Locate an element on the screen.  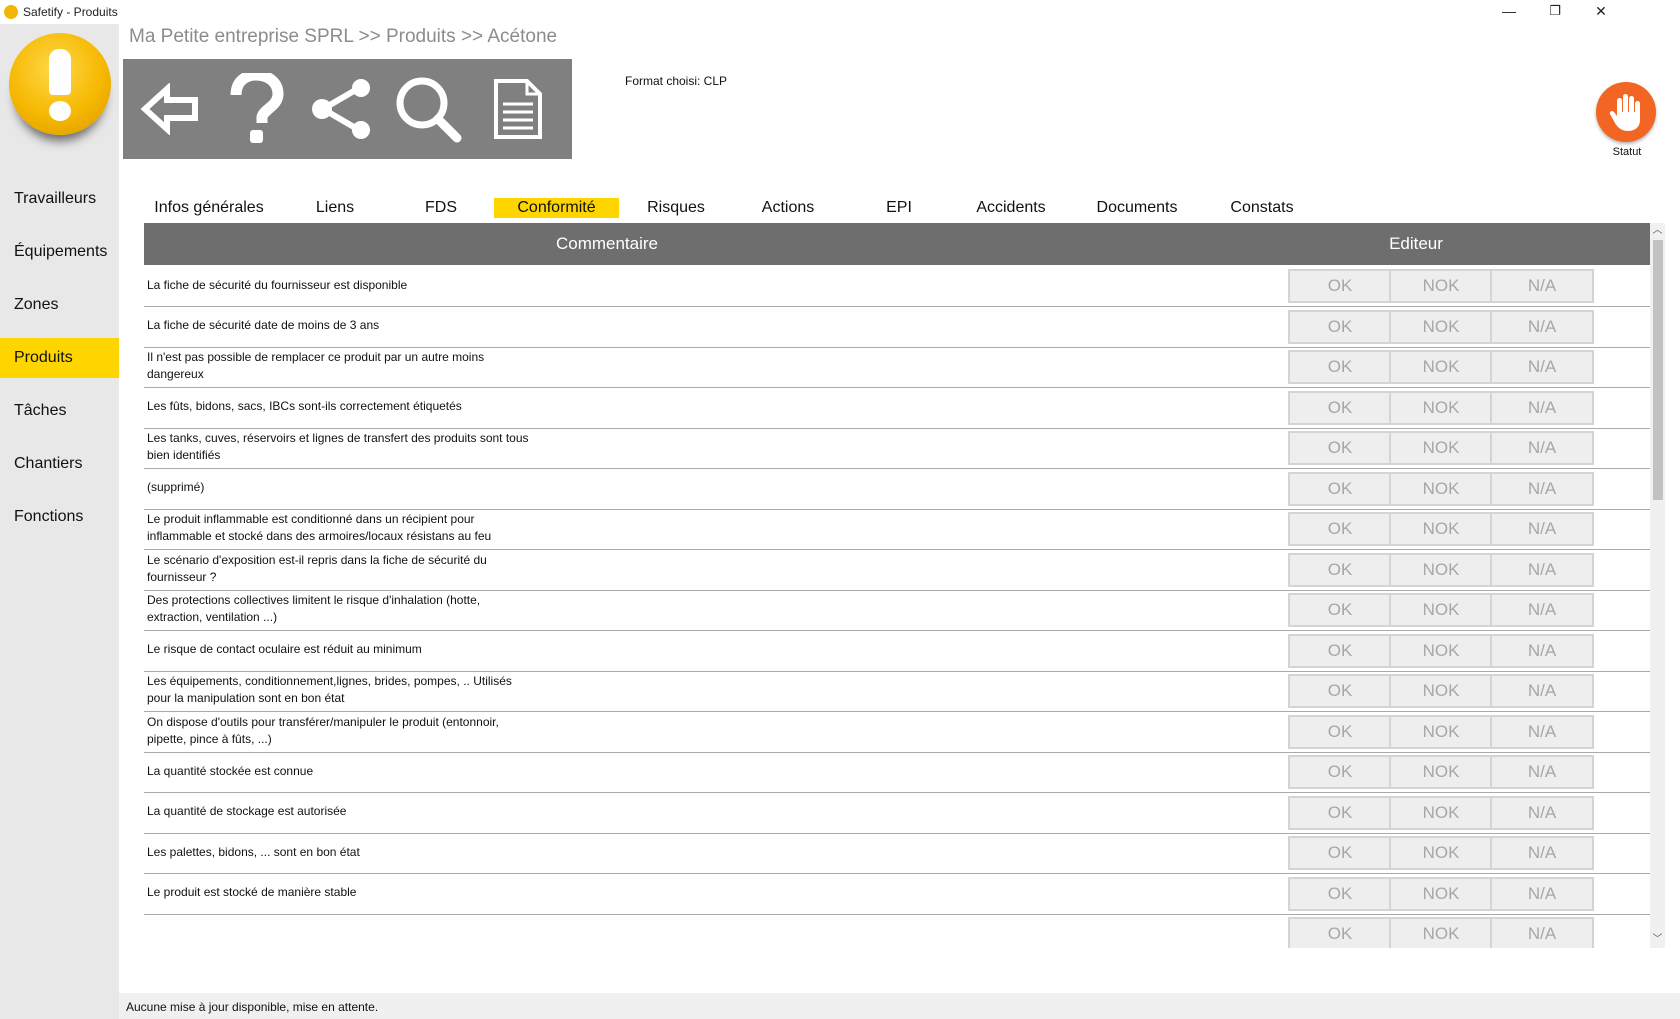
table-scrollbar: ︿ ﹀ is located at coordinates (1657, 585).